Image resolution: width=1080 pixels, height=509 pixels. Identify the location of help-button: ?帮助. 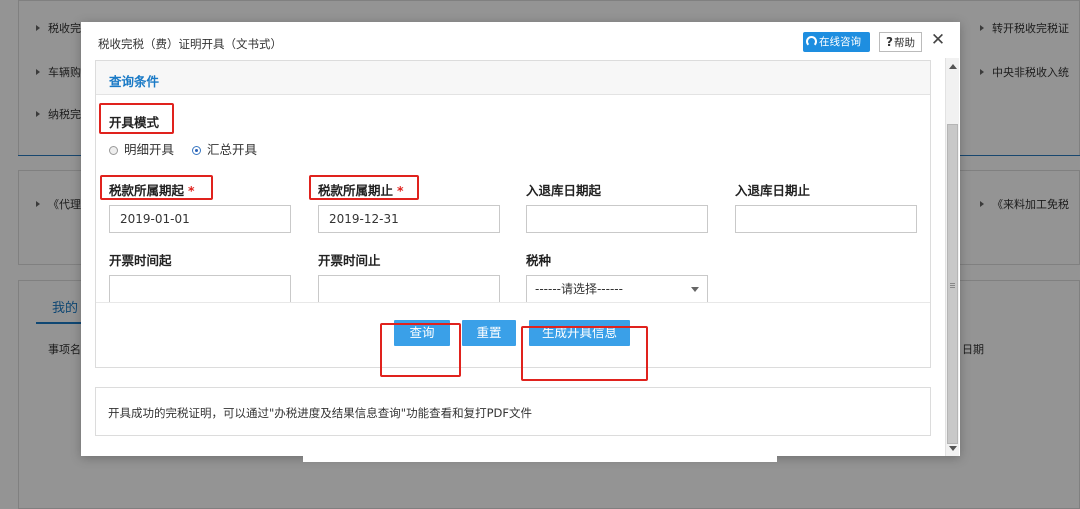
(900, 42).